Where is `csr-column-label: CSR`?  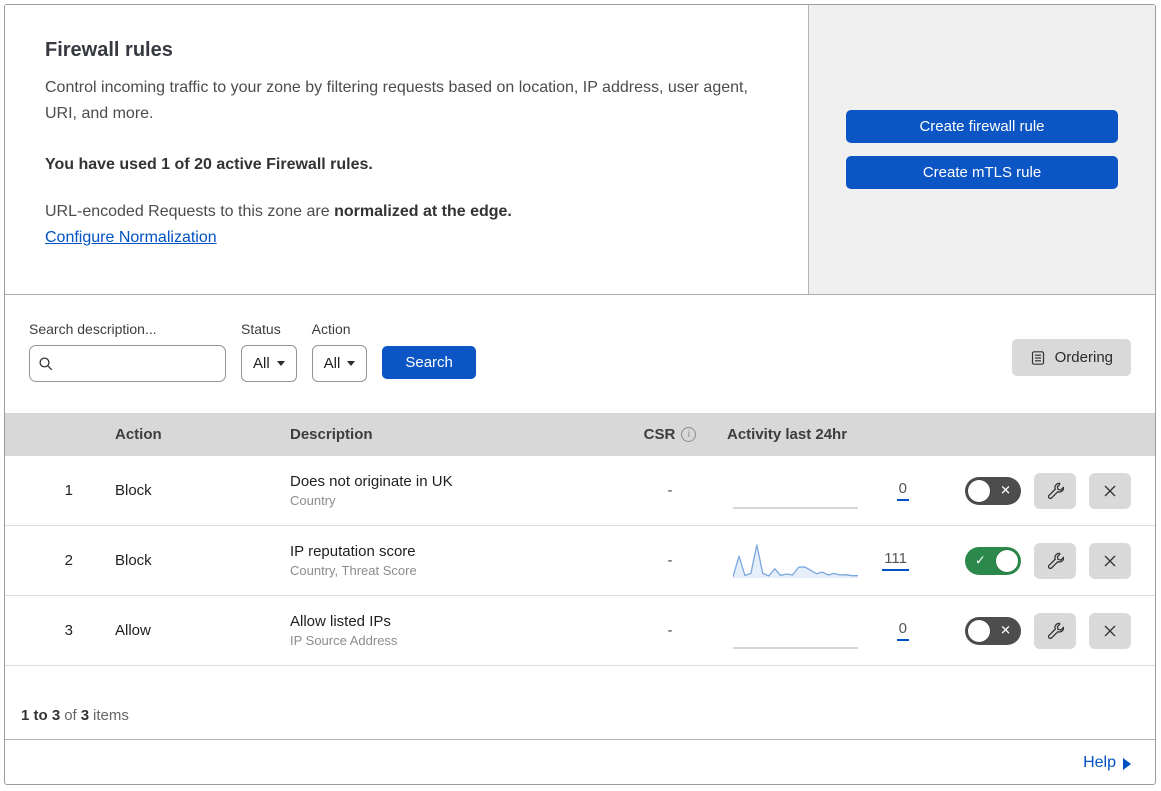
csr-column-label: CSR is located at coordinates (659, 434).